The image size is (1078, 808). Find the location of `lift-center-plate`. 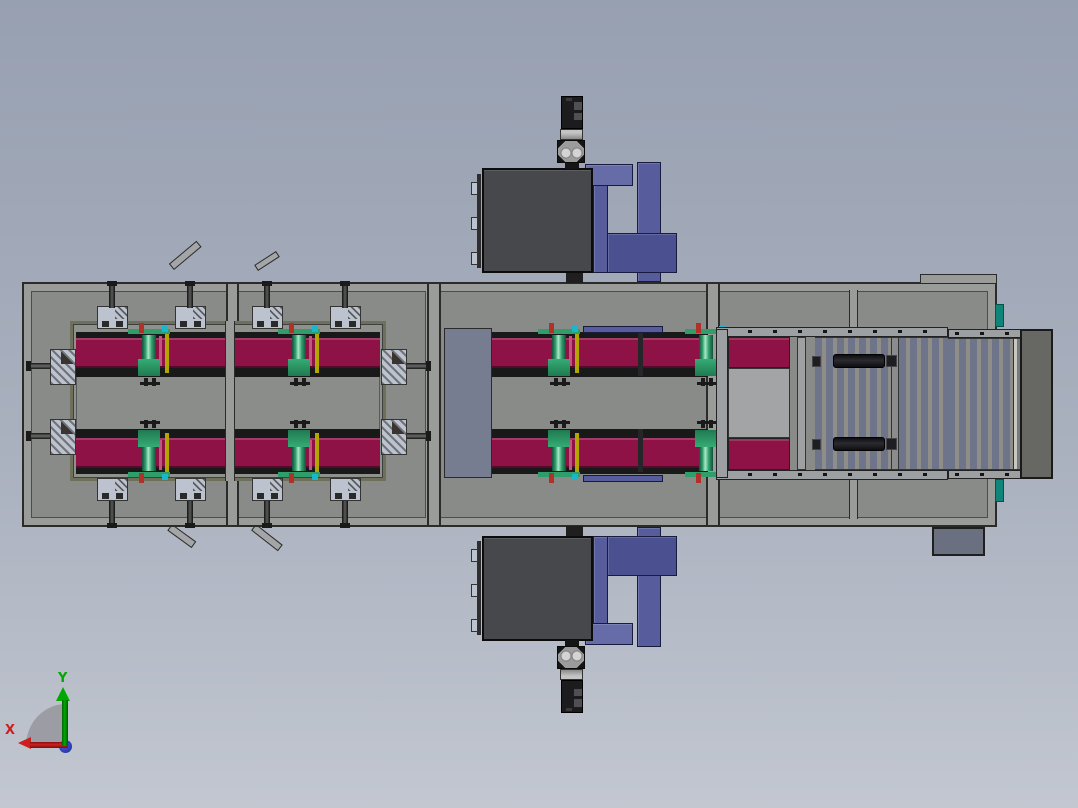

lift-center-plate is located at coordinates (759, 403).